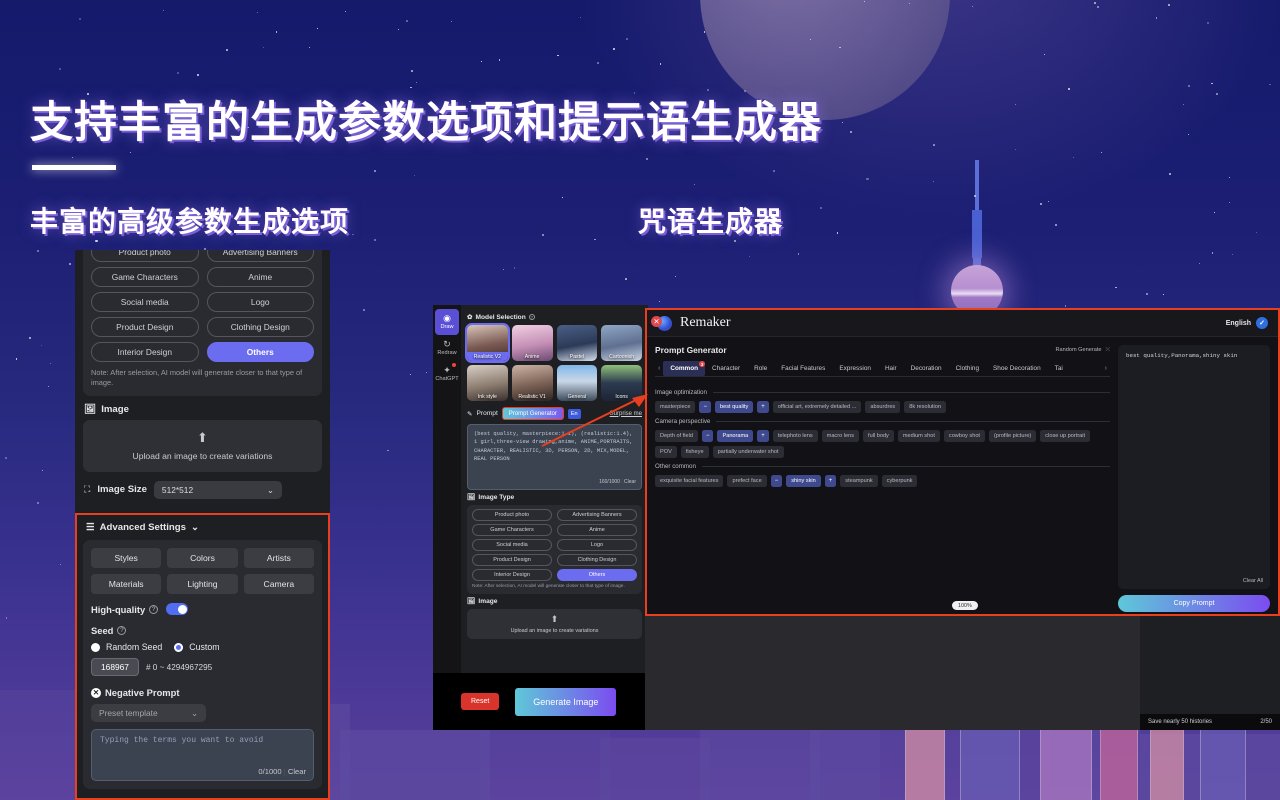 This screenshot has height=800, width=1280. What do you see at coordinates (878, 436) in the screenshot?
I see `prompt-tag: full body` at bounding box center [878, 436].